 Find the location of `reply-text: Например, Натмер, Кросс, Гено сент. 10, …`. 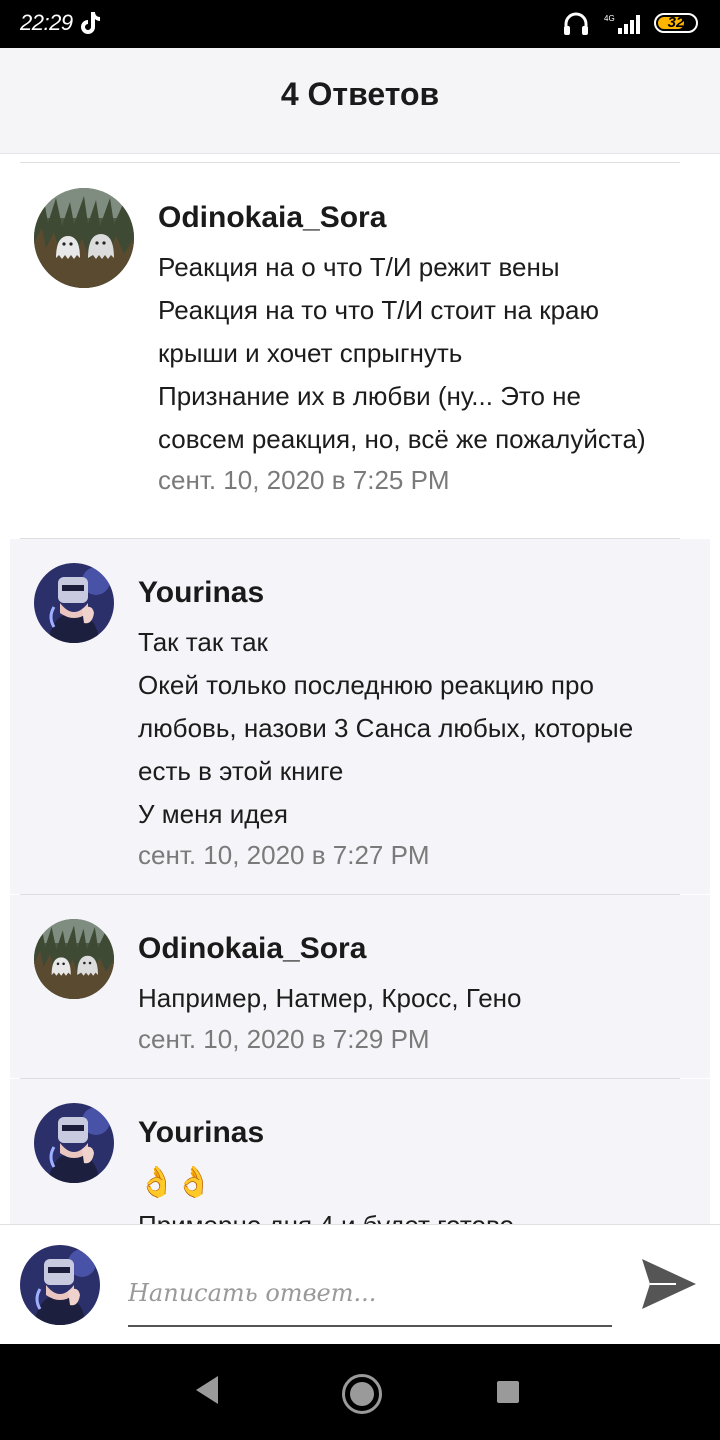

reply-text: Например, Натмер, Кросс, Гено сент. 10, … is located at coordinates (330, 1017).